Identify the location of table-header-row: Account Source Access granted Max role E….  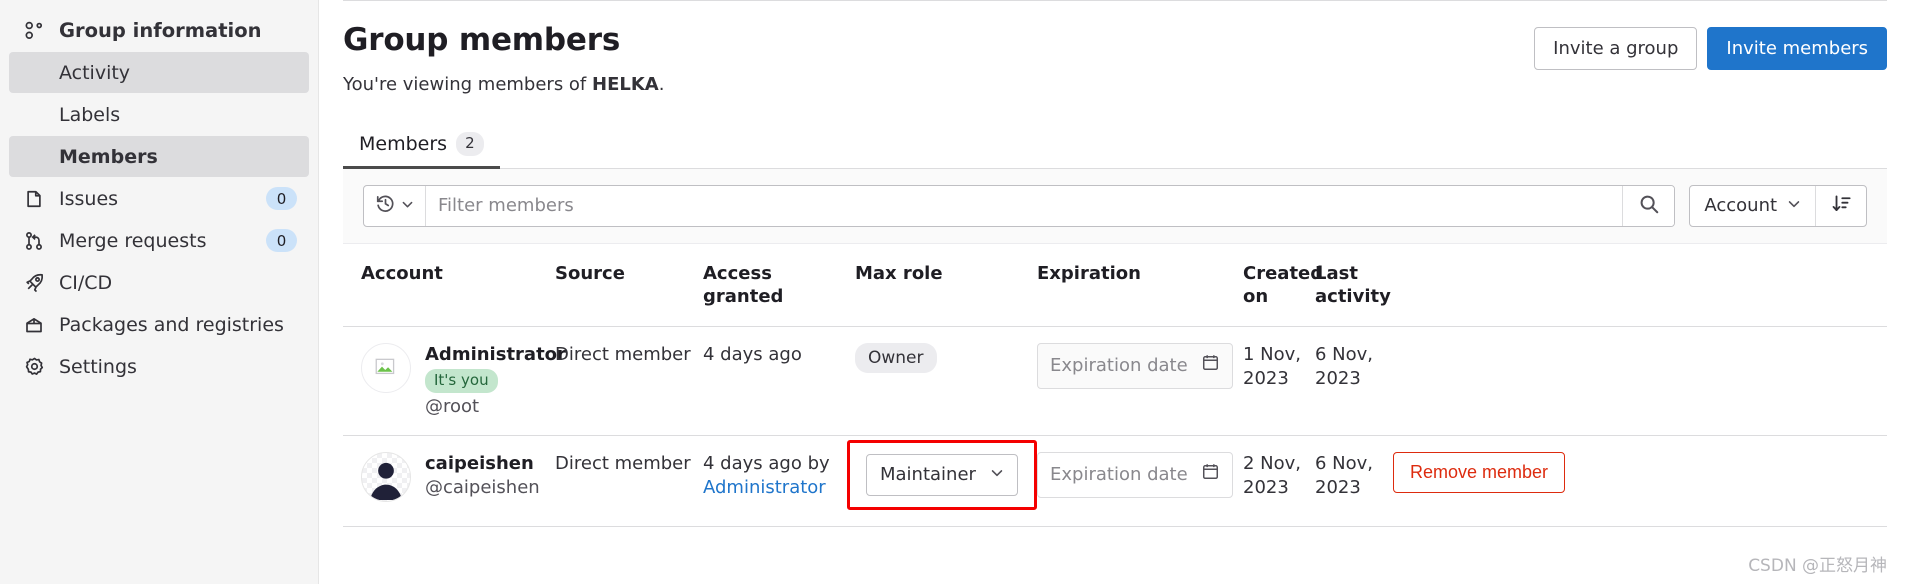
(1115, 285).